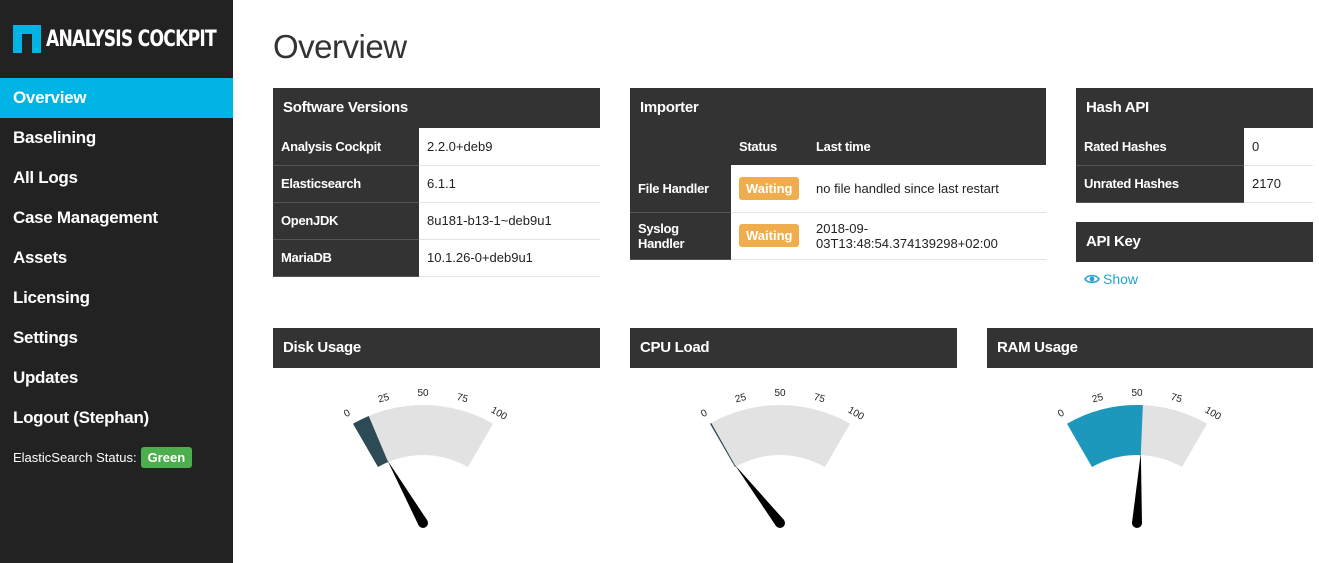 This screenshot has width=1319, height=563. Describe the element at coordinates (340, 46) in the screenshot. I see `page-title: Overview` at that location.